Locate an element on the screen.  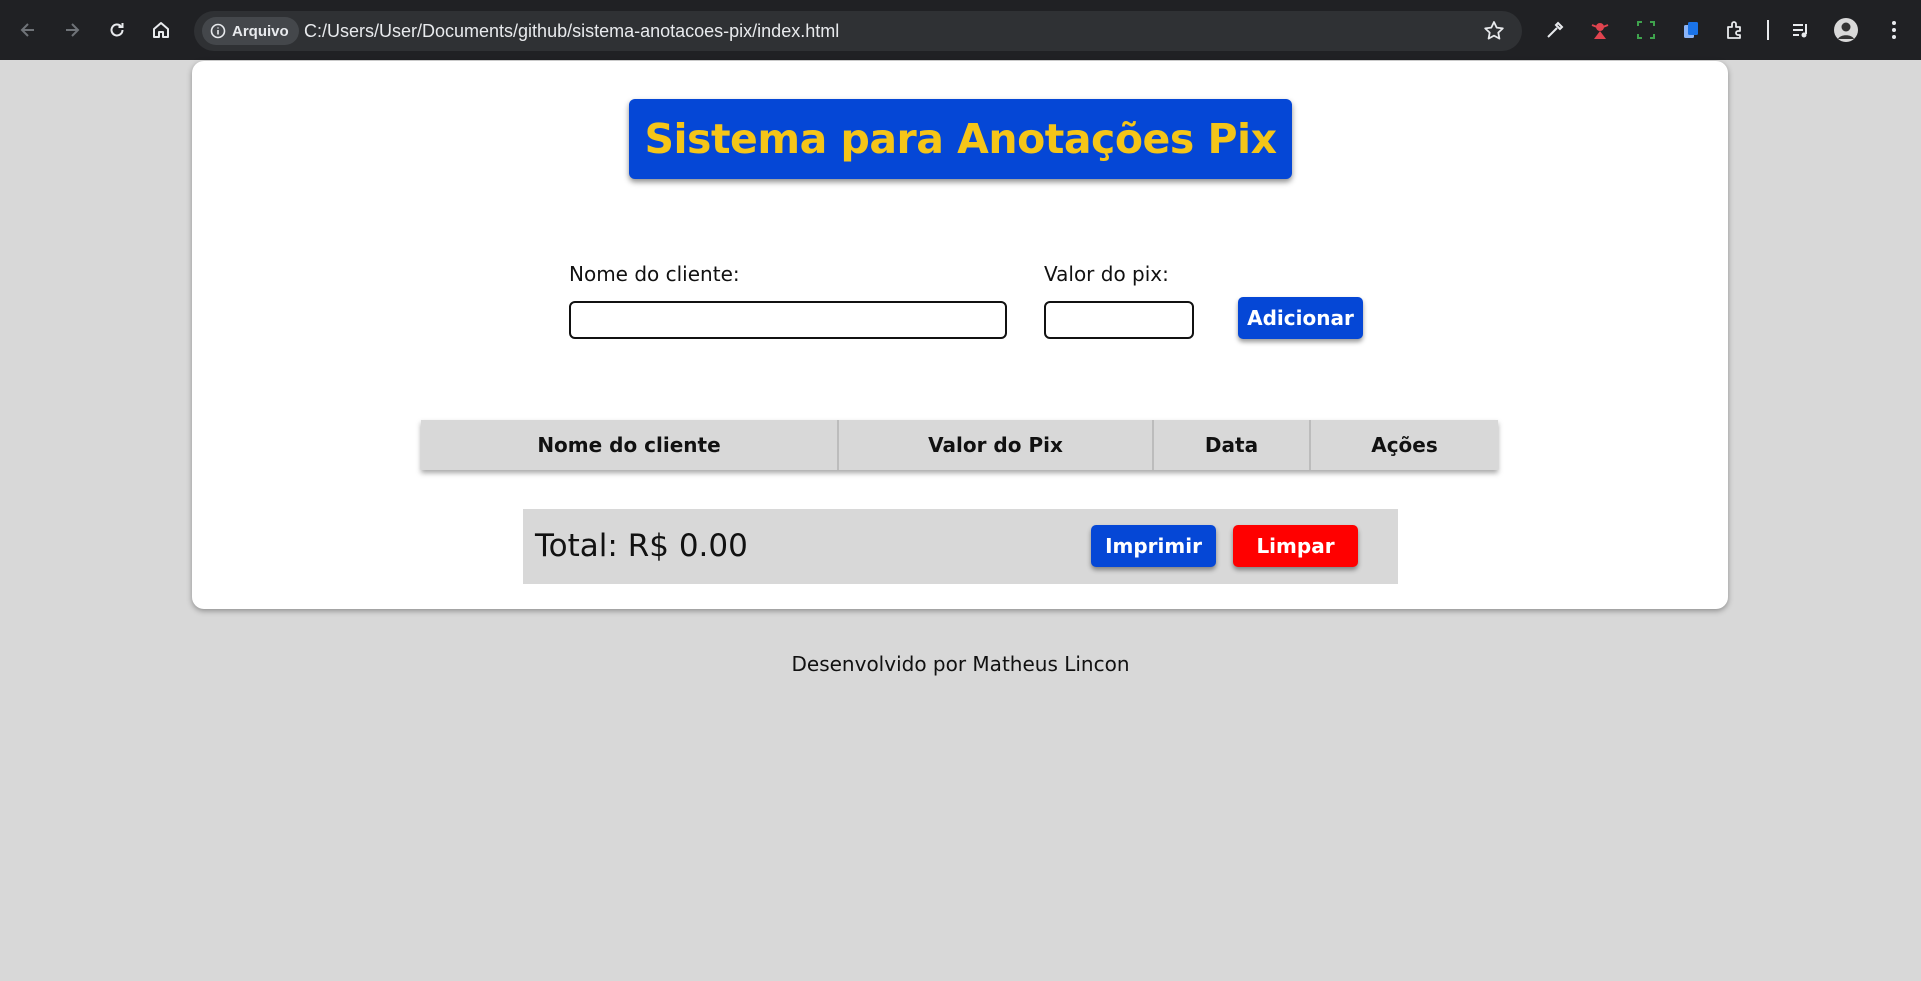
site-info-chip: Arquivo is located at coordinates (250, 31).